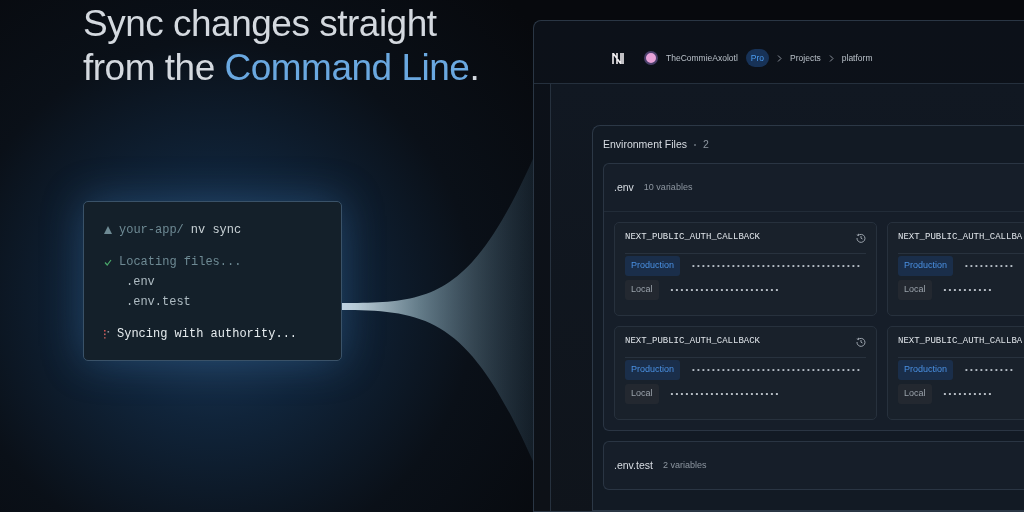 The image size is (1024, 512). I want to click on plan-badge: Pro, so click(757, 58).